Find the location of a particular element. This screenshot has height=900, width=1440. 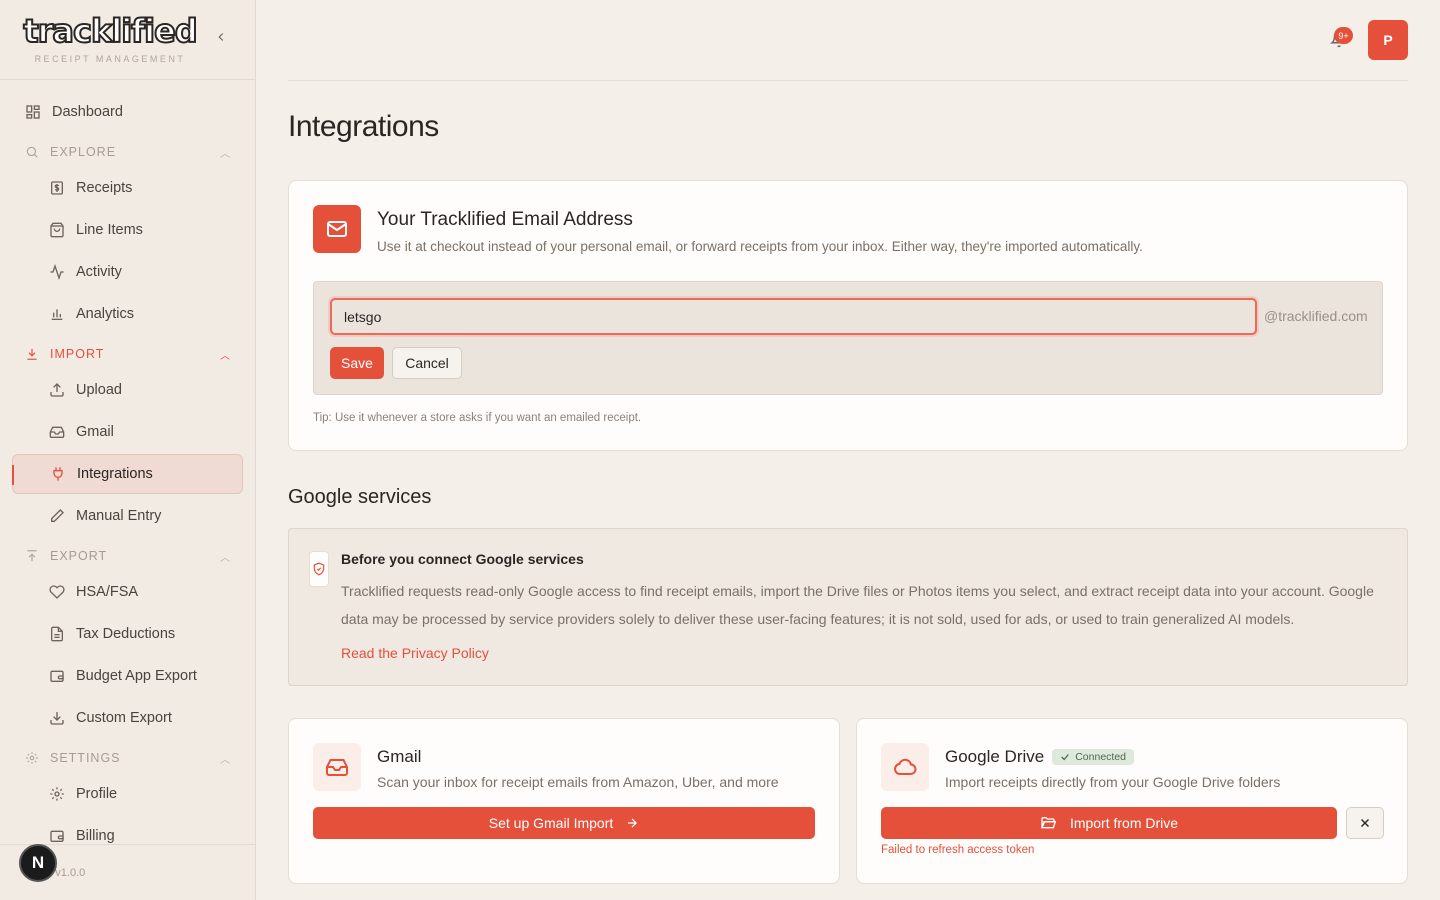

plug-icon is located at coordinates (58, 474).